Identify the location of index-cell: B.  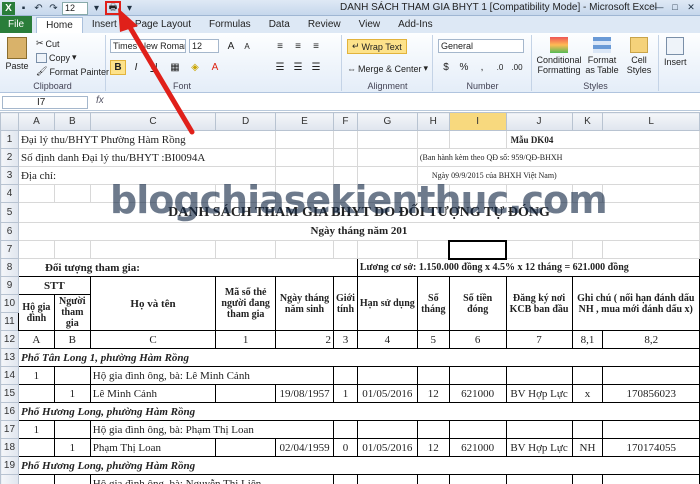
(72, 339).